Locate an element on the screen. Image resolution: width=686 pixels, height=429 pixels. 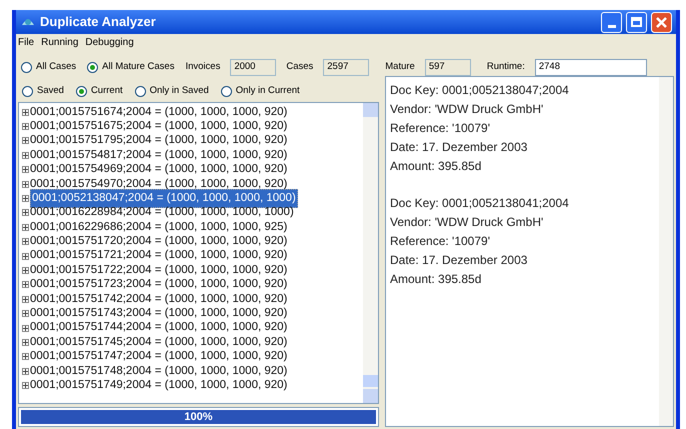
field-label: Cases is located at coordinates (300, 67).